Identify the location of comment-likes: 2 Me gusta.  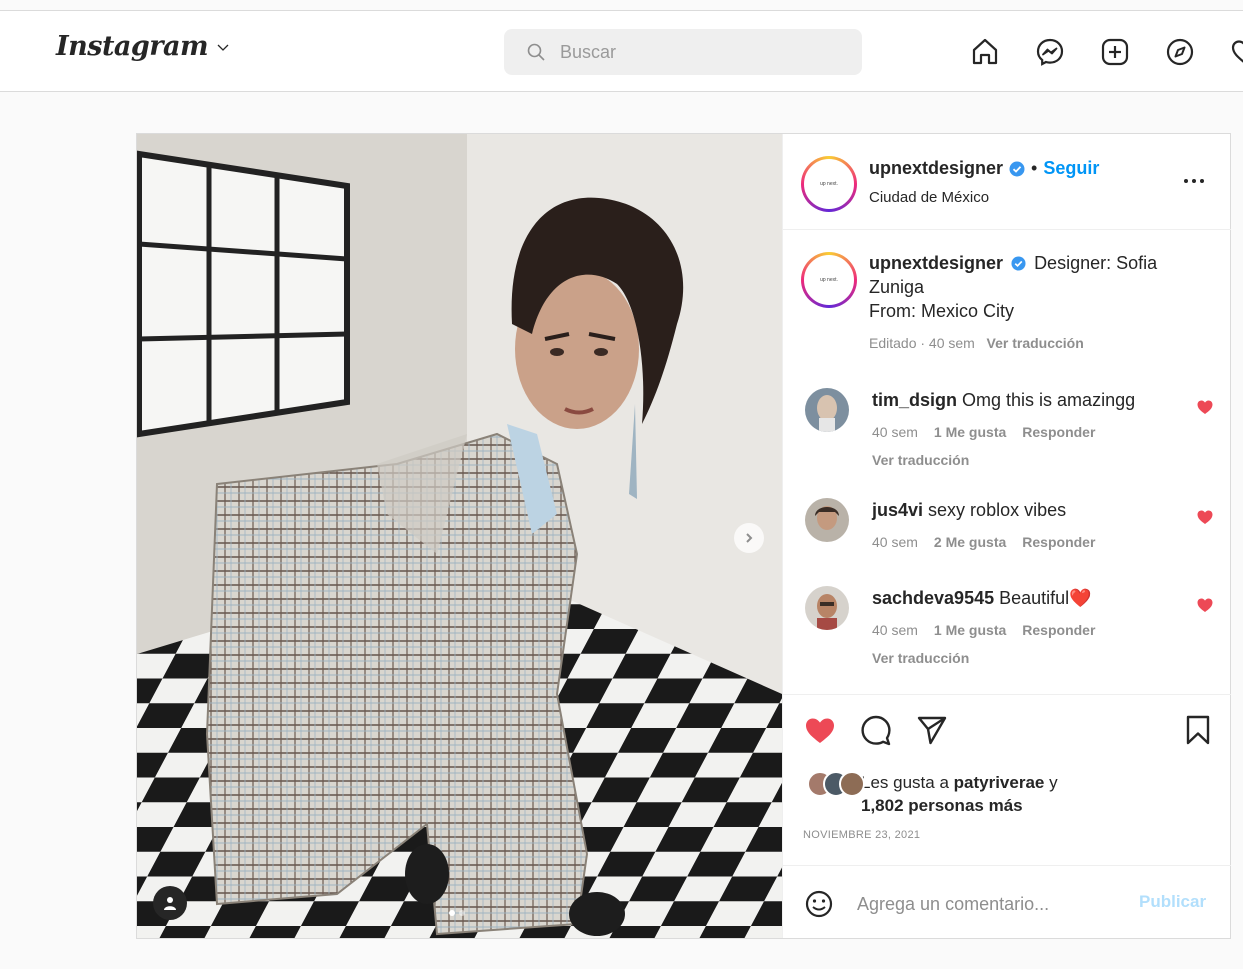
(970, 542).